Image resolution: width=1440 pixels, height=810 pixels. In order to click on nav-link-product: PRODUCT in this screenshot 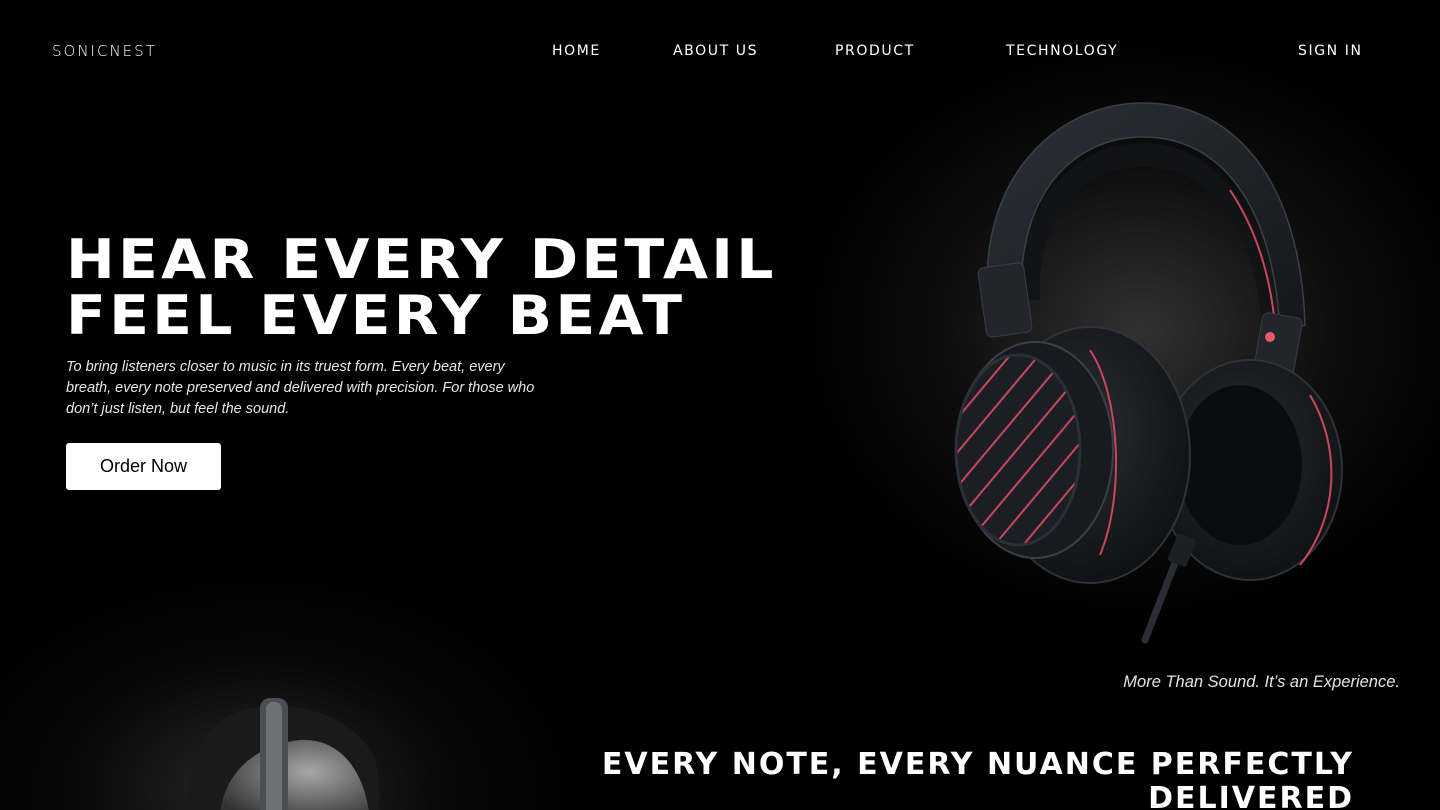, I will do `click(875, 51)`.